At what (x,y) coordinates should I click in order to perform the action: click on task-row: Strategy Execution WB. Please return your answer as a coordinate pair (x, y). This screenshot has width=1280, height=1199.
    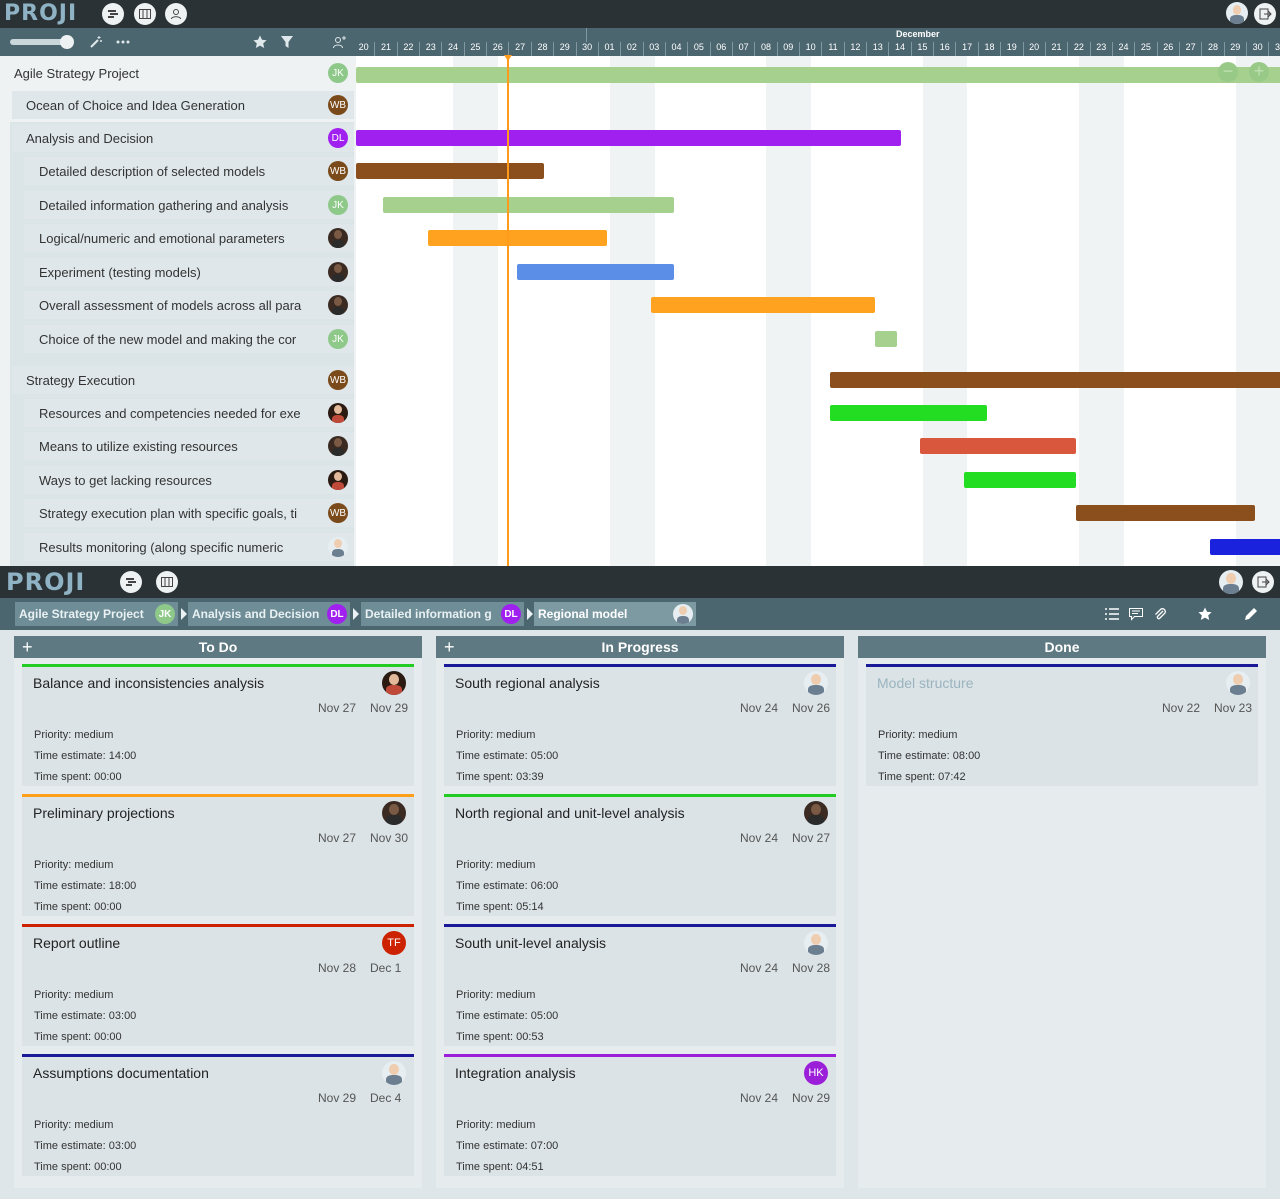
    Looking at the image, I should click on (183, 380).